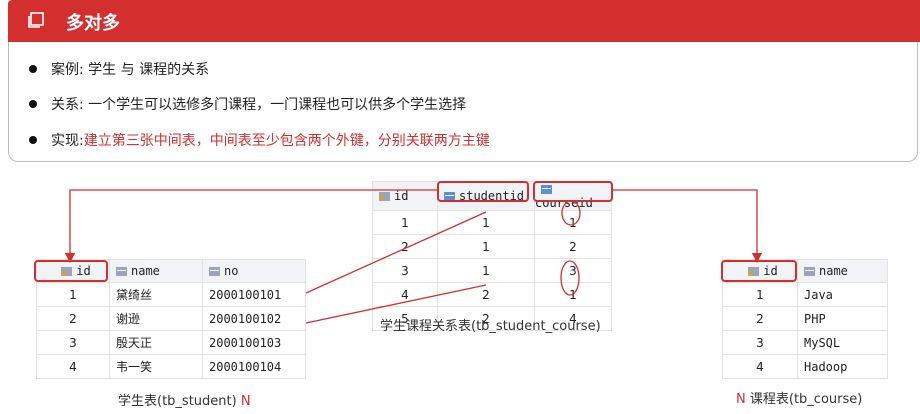  What do you see at coordinates (396, 304) in the screenshot?
I see `student2-link` at bounding box center [396, 304].